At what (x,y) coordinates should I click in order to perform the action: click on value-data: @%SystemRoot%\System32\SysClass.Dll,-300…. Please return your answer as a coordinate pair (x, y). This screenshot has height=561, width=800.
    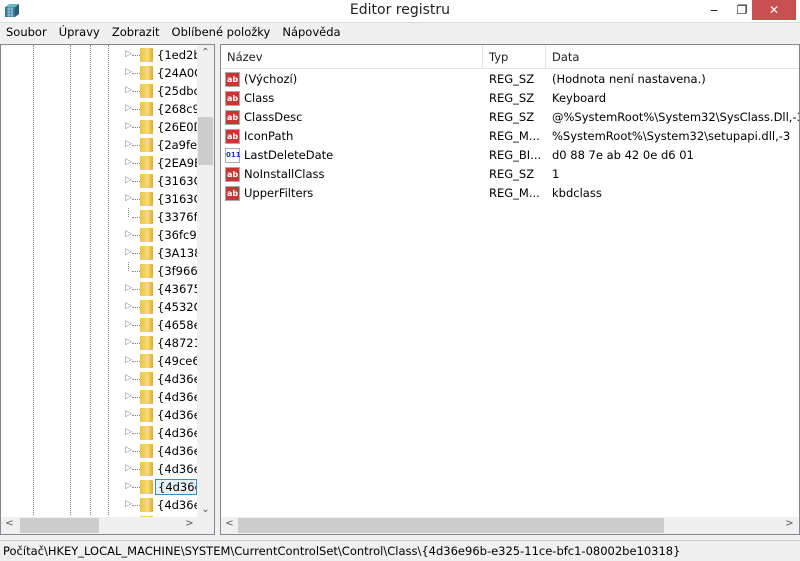
    Looking at the image, I should click on (676, 117).